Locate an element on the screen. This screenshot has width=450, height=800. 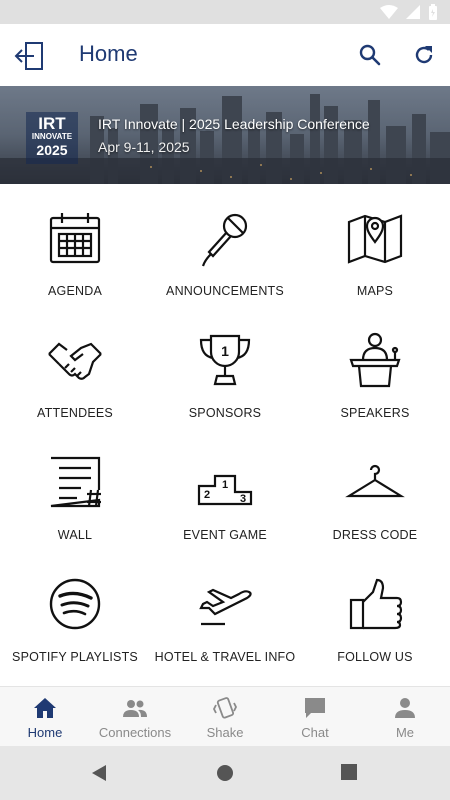
tile-sponsors: 1 SPONSORS is located at coordinates (225, 369).